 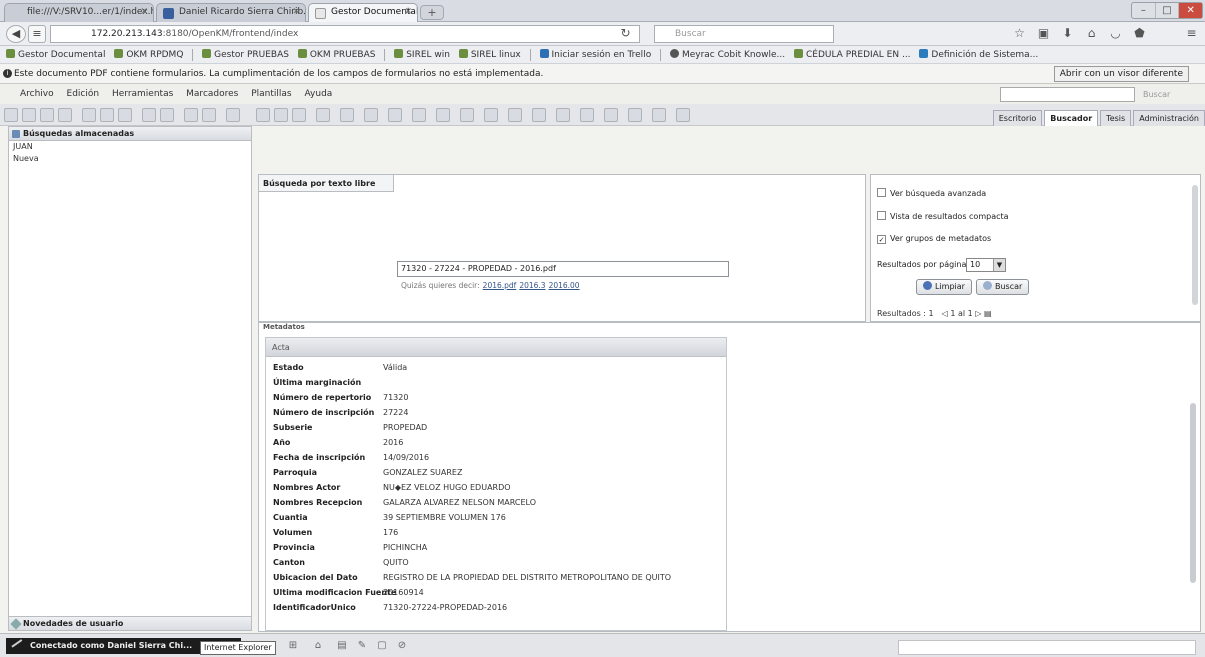 What do you see at coordinates (402, 646) in the screenshot?
I see `link-icon: ⊘` at bounding box center [402, 646].